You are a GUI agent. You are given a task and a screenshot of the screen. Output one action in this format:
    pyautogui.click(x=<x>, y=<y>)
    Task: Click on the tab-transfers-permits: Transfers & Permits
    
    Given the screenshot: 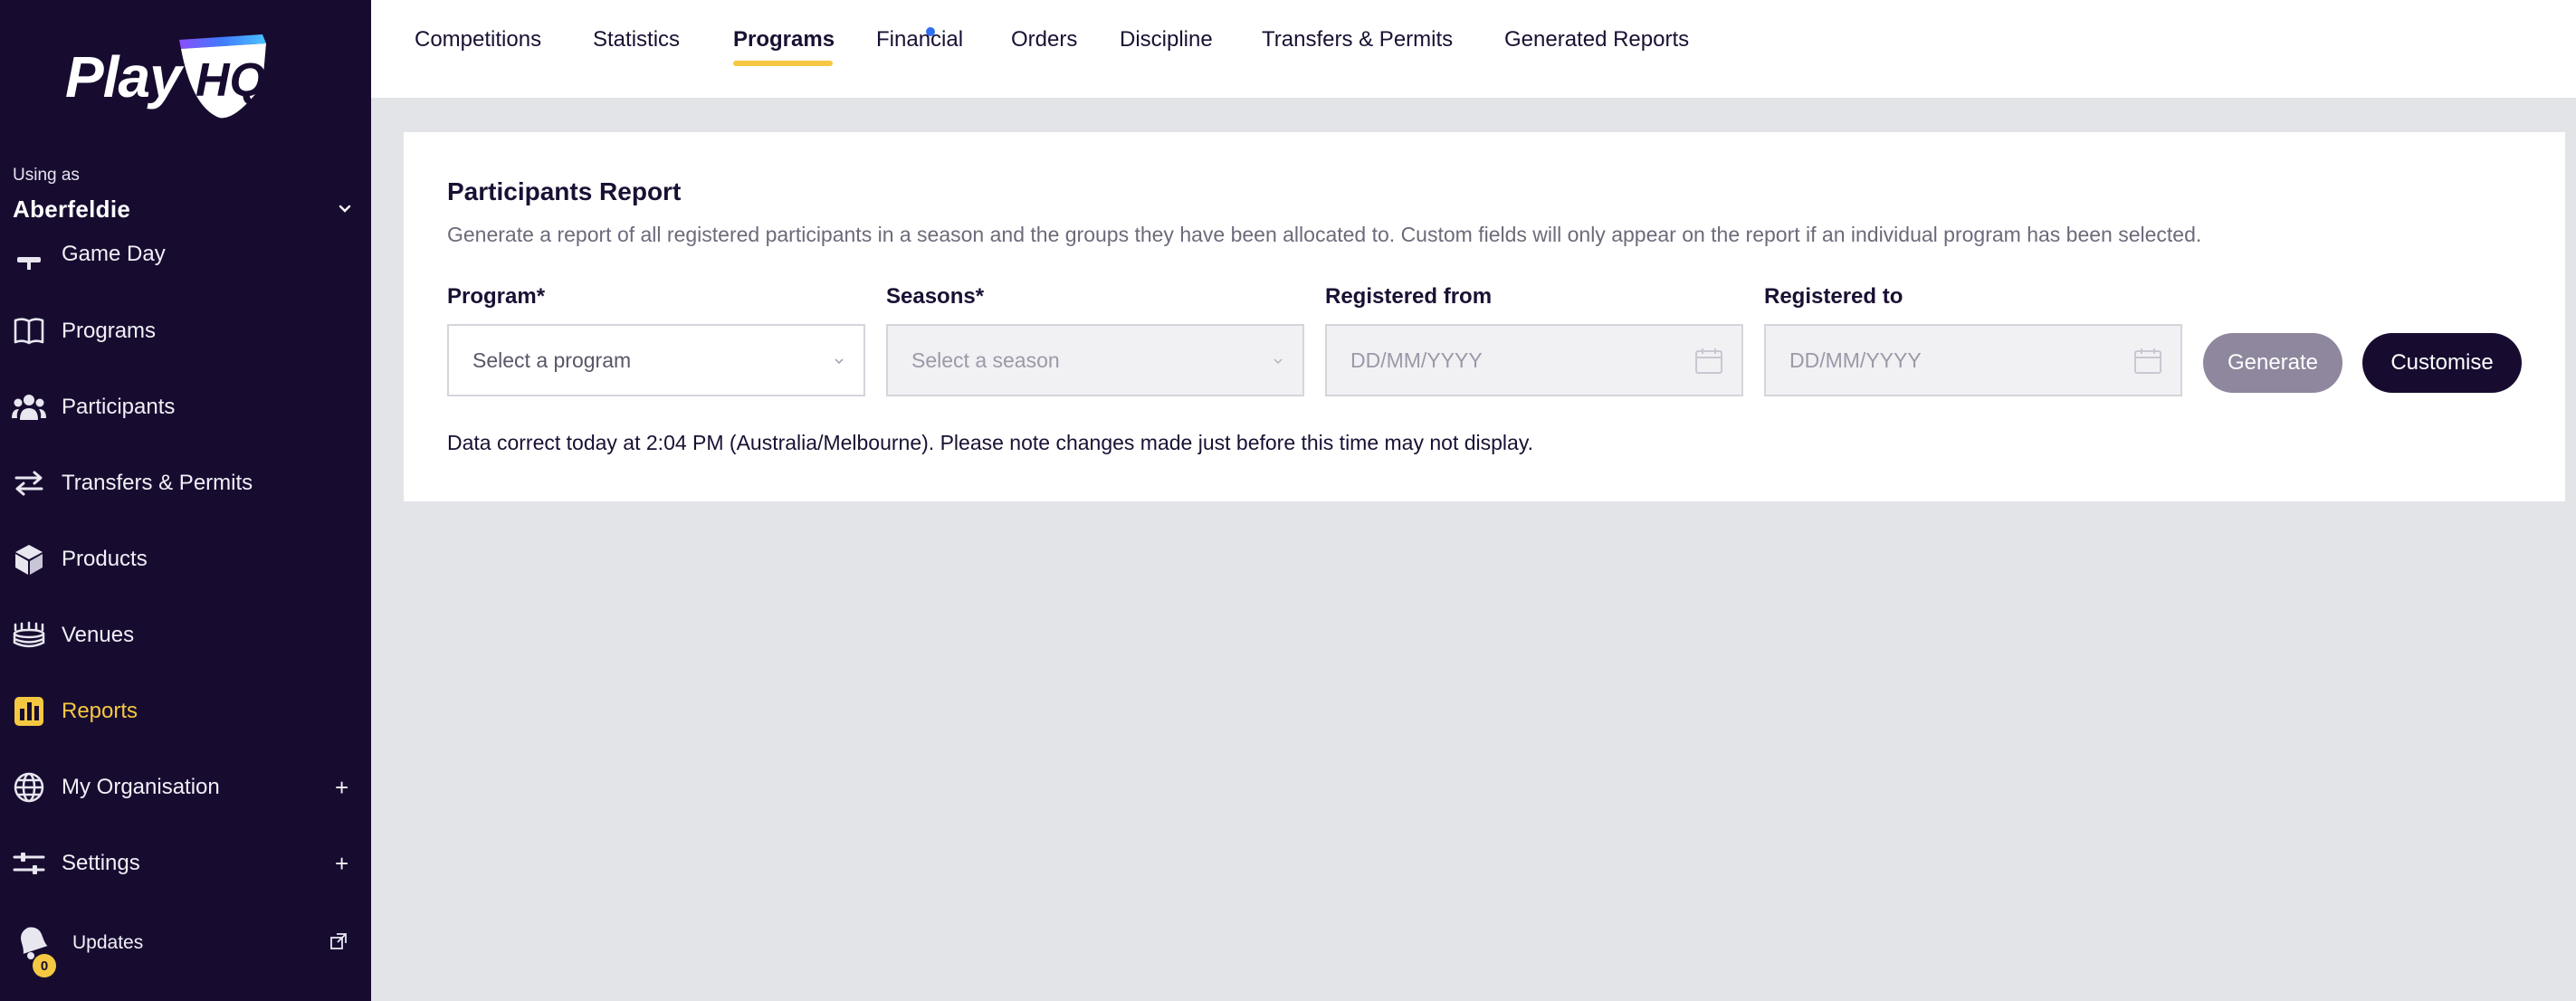 What is the action you would take?
    pyautogui.click(x=1357, y=39)
    